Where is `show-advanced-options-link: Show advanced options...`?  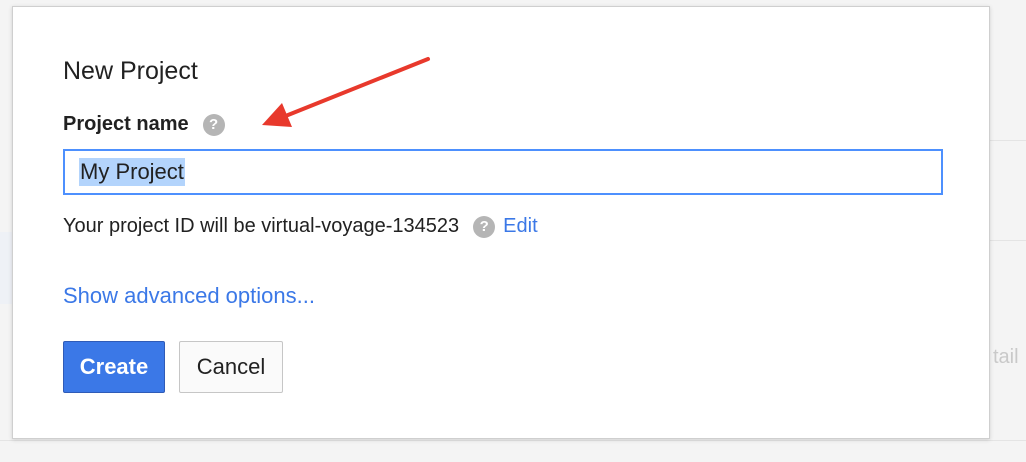 show-advanced-options-link: Show advanced options... is located at coordinates (189, 296).